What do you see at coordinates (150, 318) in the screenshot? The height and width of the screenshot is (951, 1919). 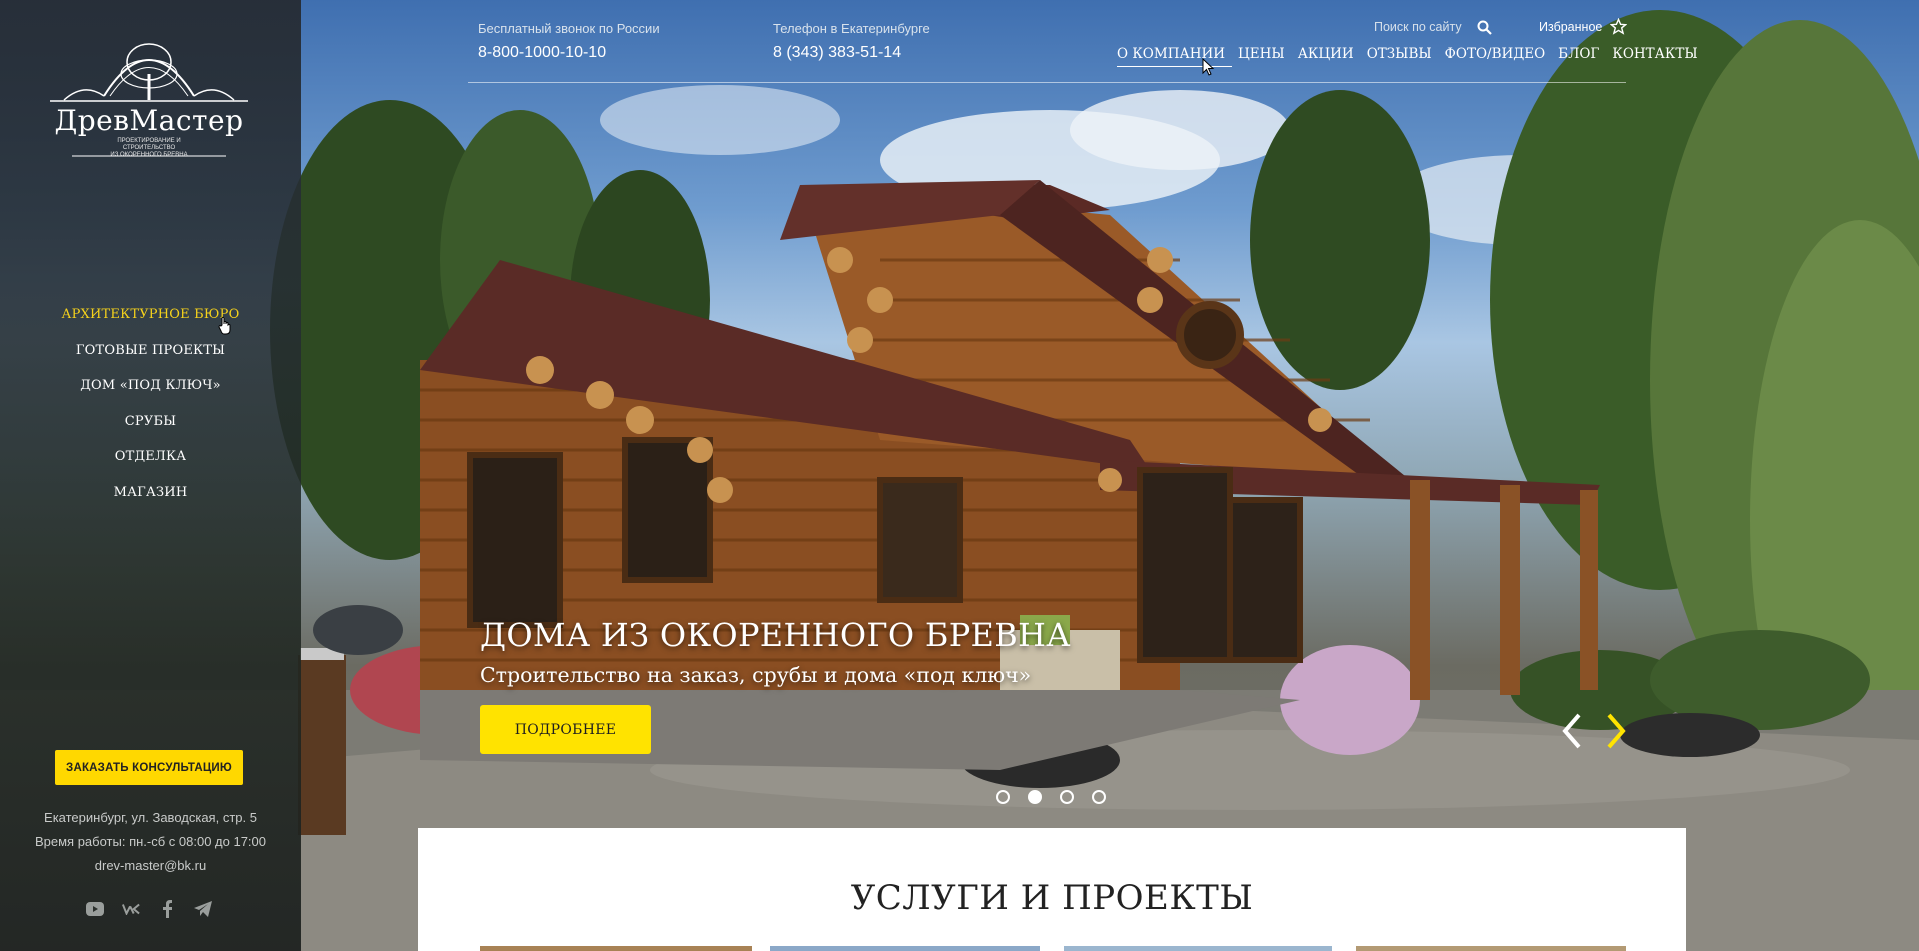 I see `sidebar-item-architecture: АРХИТЕКТУРНОЕ БЮРО` at bounding box center [150, 318].